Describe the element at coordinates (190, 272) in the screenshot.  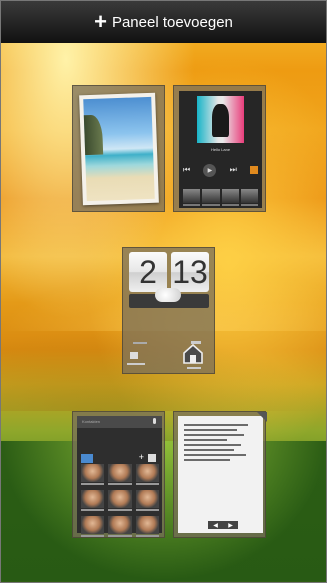
I see `clock-minute: 13` at that location.